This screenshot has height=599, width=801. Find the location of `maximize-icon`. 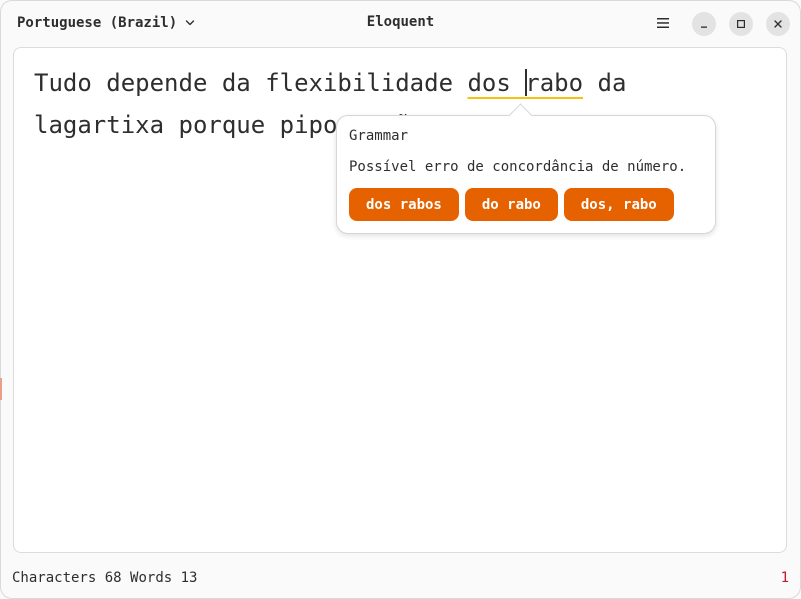

maximize-icon is located at coordinates (741, 24).